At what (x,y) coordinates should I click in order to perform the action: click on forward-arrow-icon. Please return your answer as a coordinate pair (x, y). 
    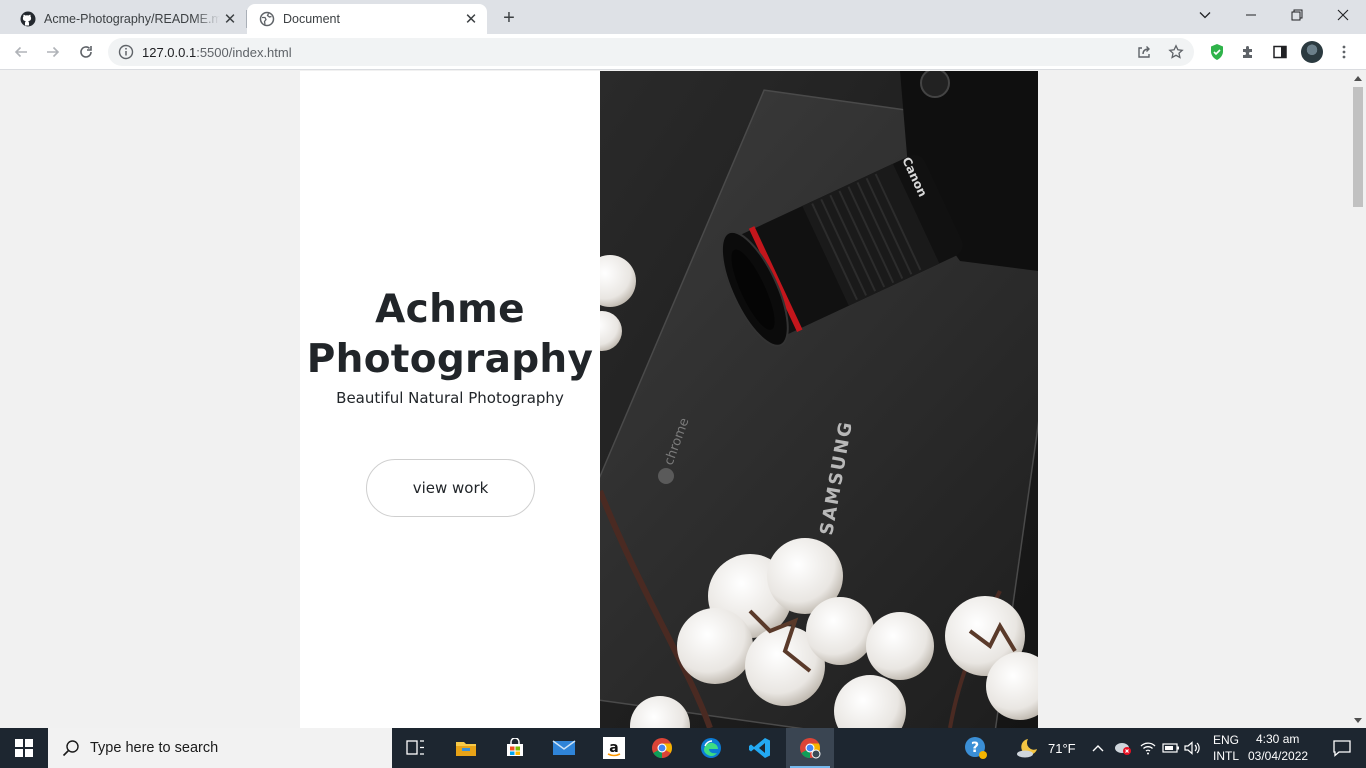
    Looking at the image, I should click on (53, 52).